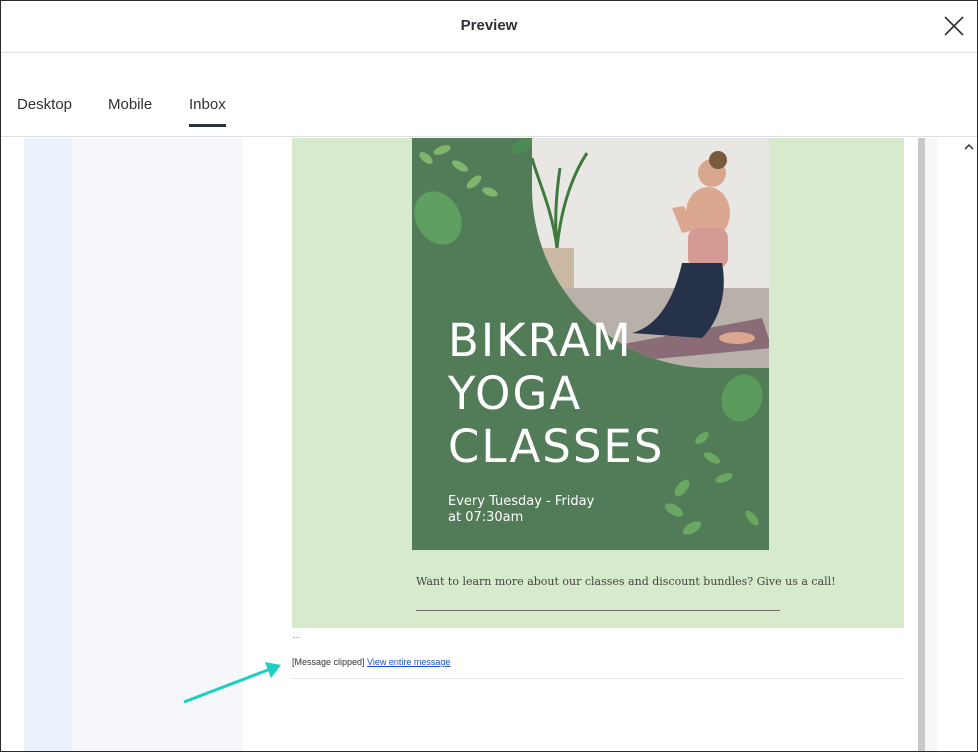 This screenshot has width=978, height=752. What do you see at coordinates (130, 111) in the screenshot?
I see `tab-mobile: Mobile` at bounding box center [130, 111].